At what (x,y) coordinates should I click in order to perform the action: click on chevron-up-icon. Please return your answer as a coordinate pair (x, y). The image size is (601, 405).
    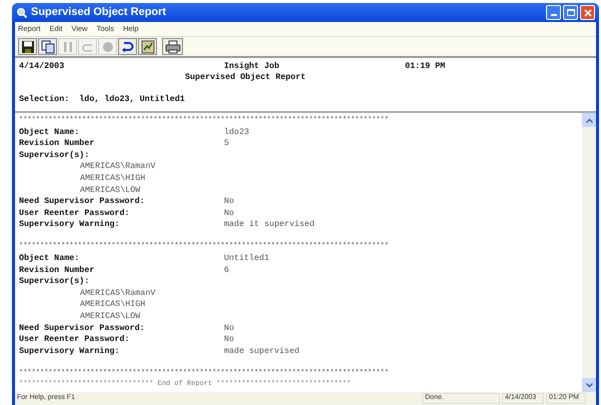
    Looking at the image, I should click on (589, 120).